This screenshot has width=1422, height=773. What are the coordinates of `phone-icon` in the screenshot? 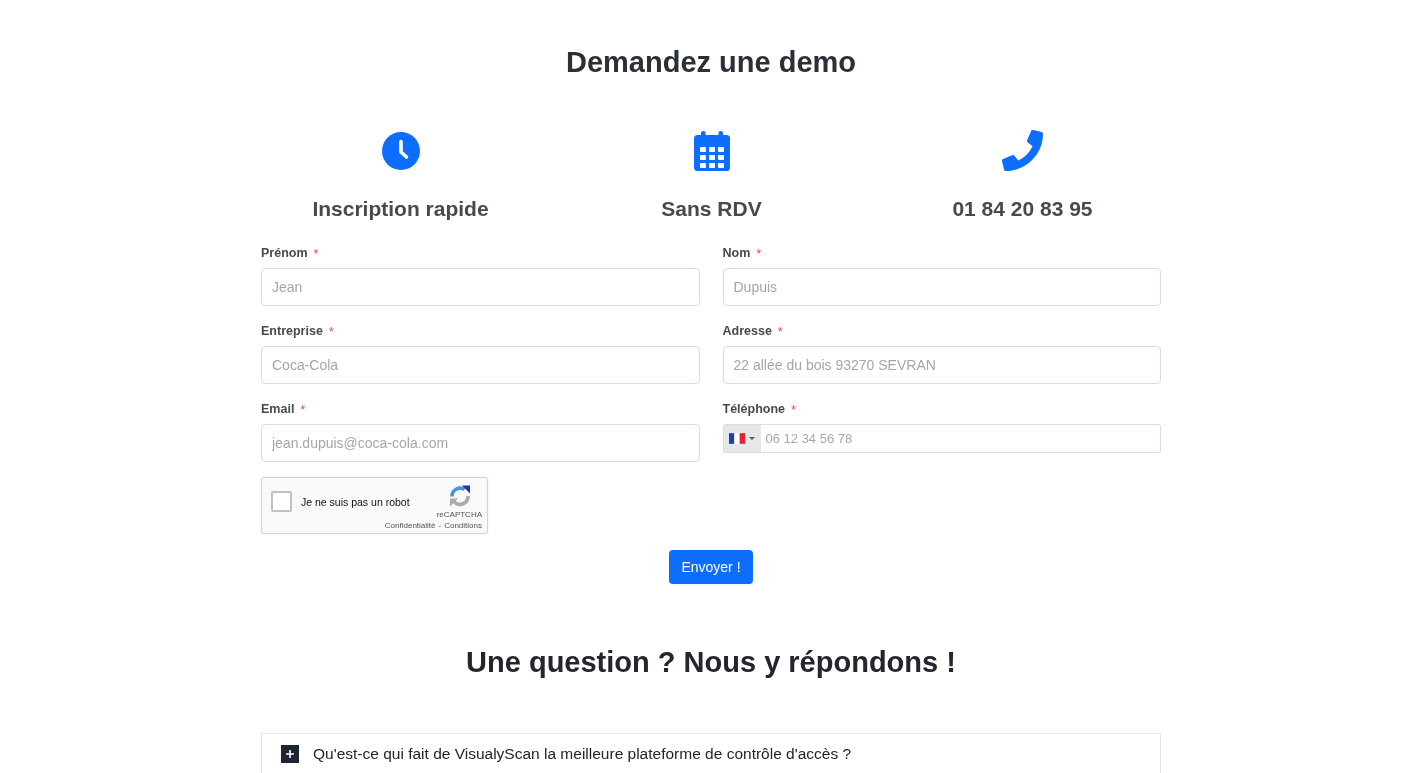 It's located at (1022, 150).